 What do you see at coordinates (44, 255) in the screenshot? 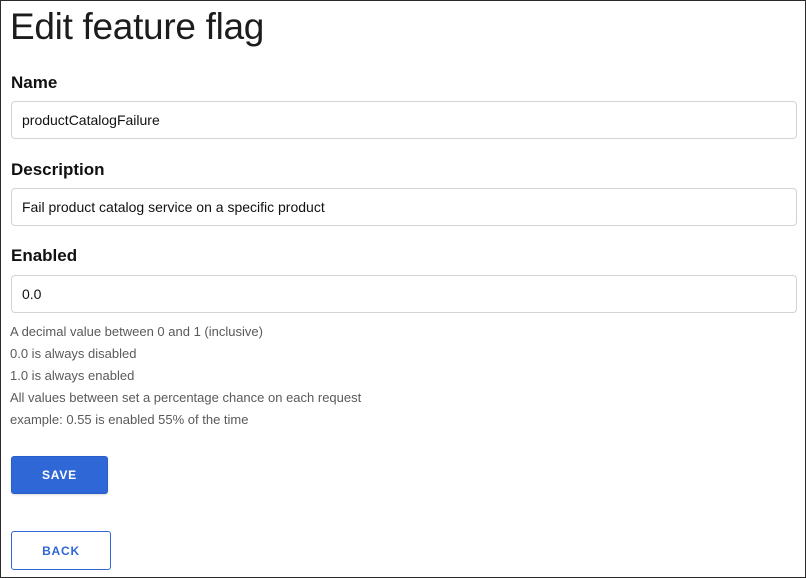
I see `enabled-label: Enabled` at bounding box center [44, 255].